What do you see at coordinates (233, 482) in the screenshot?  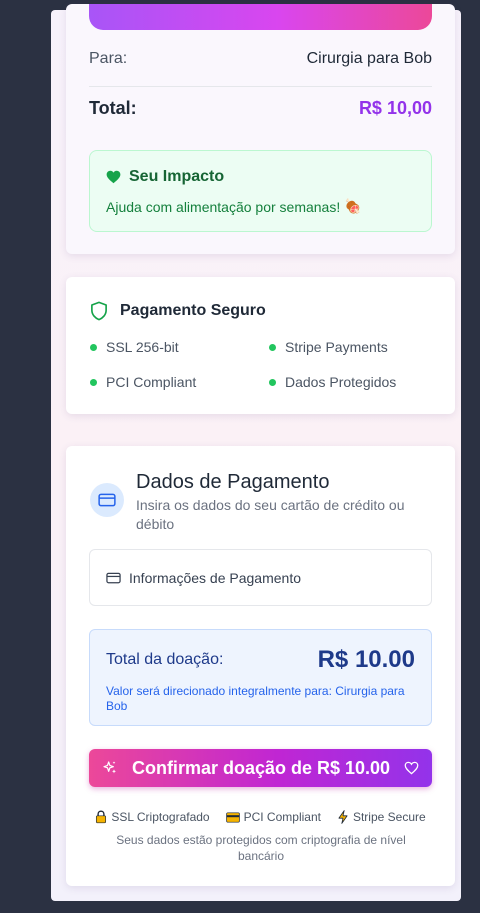 I see `payment-title: Dados de Pagamento` at bounding box center [233, 482].